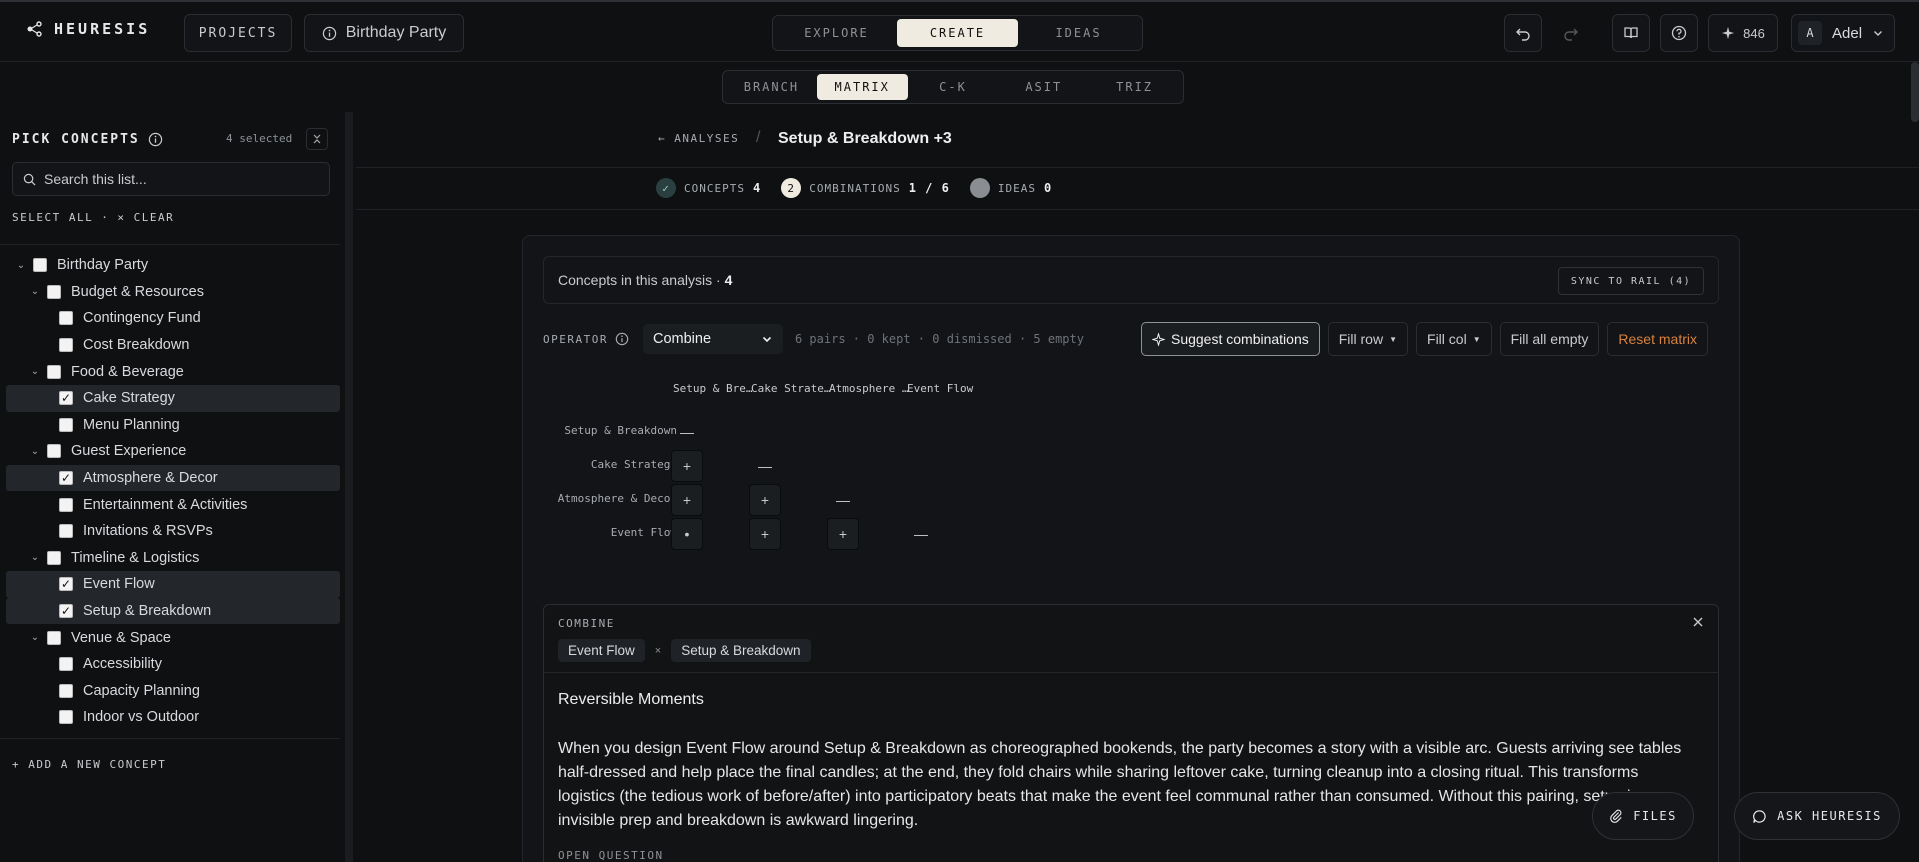 The width and height of the screenshot is (1919, 862). I want to click on suggest-combinations-button: Suggest combinations, so click(1230, 339).